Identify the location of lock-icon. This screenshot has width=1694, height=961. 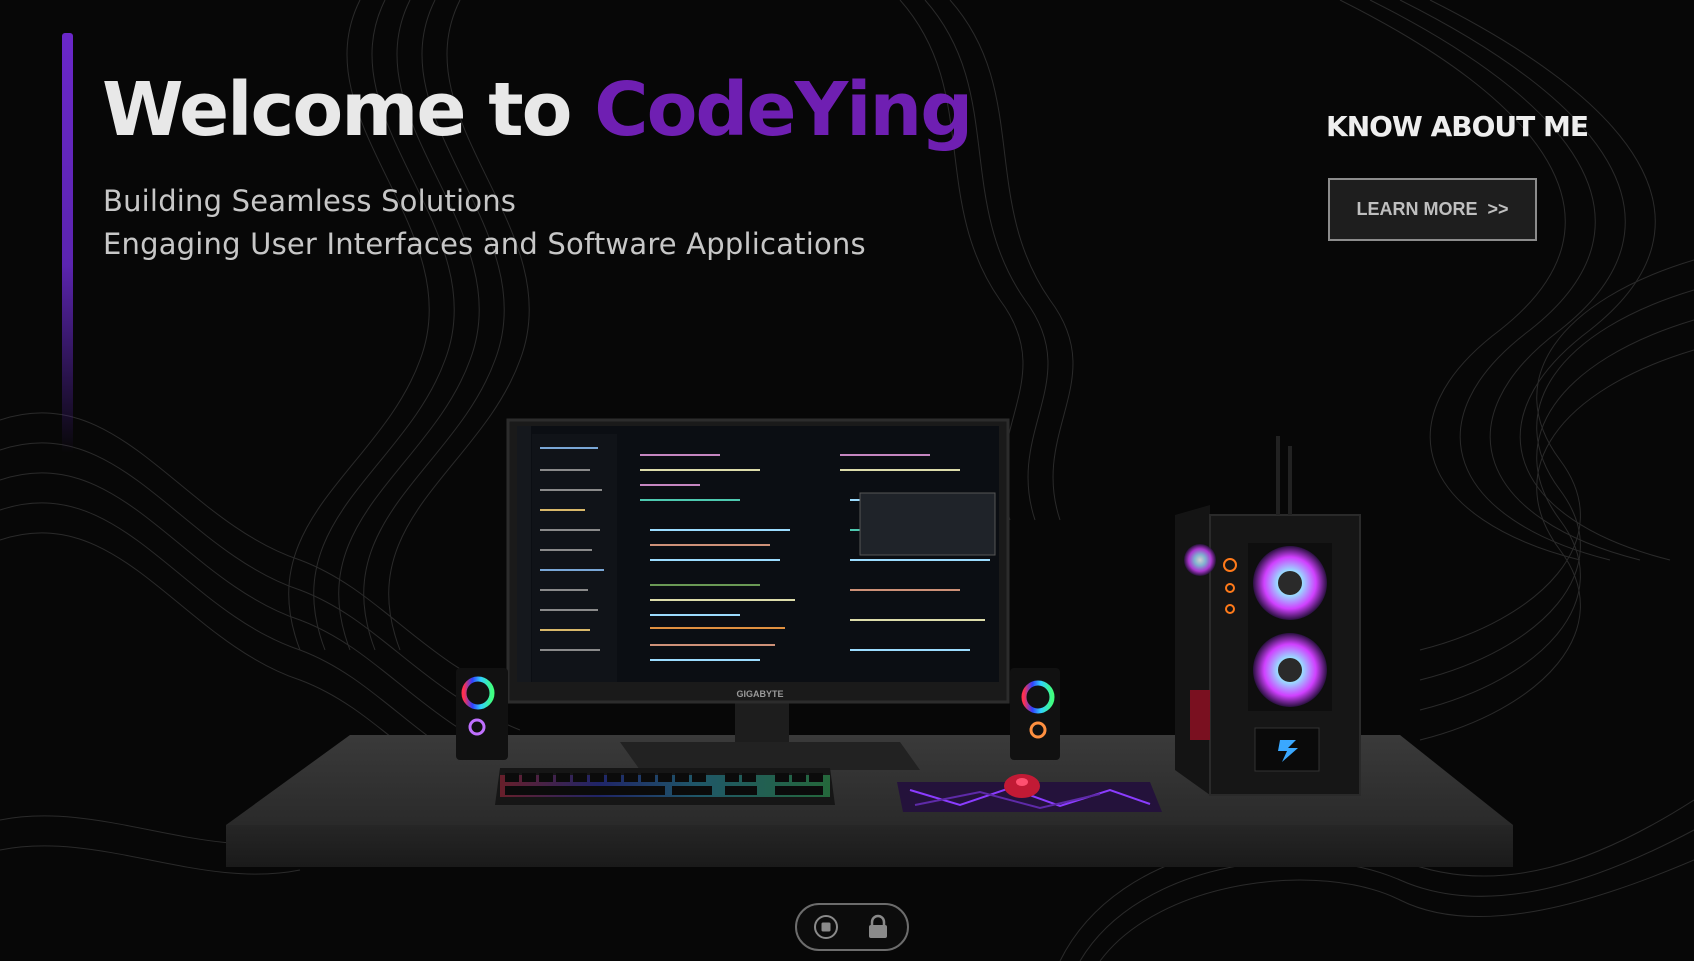
(878, 926).